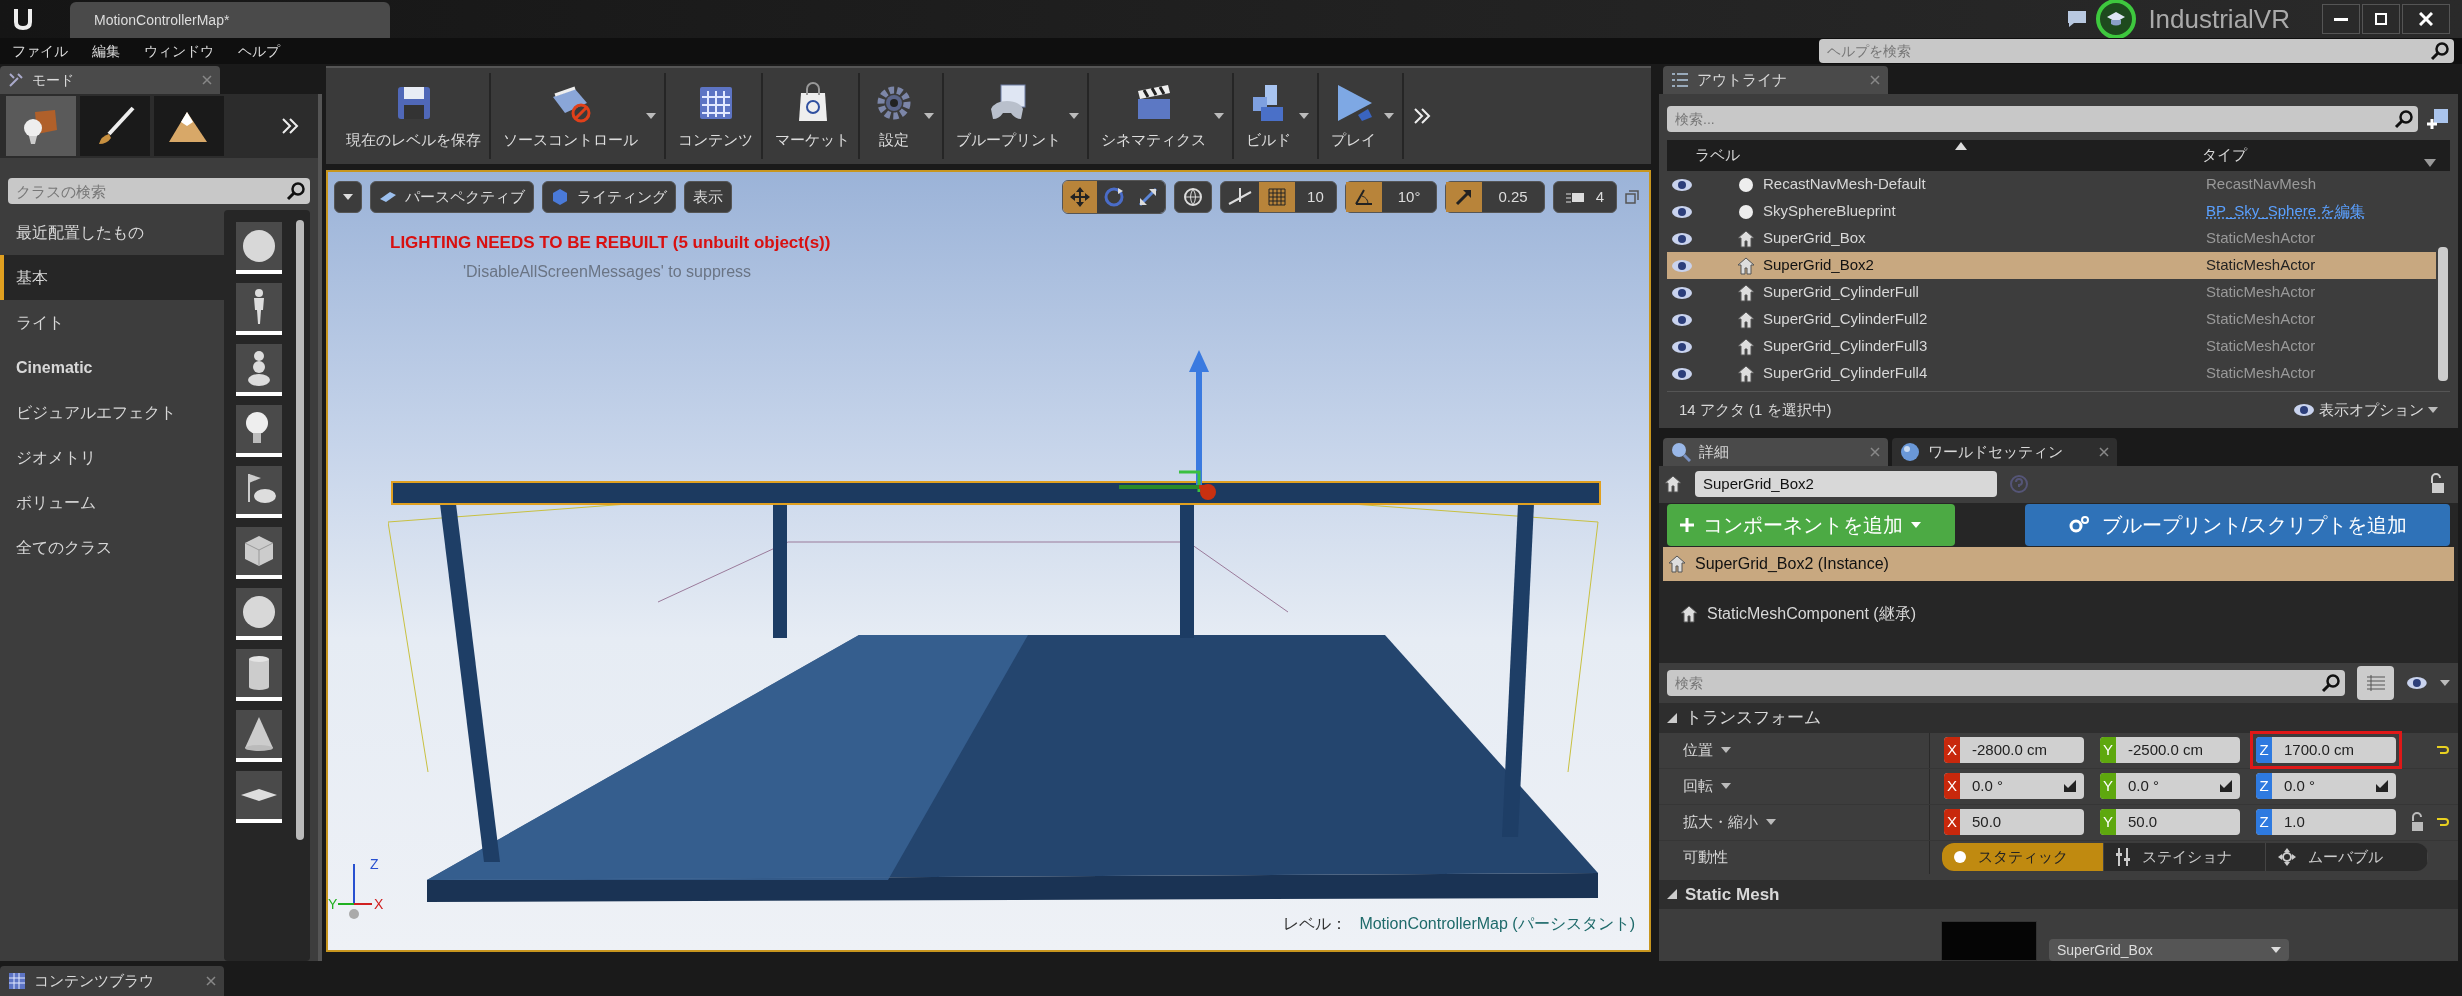 The height and width of the screenshot is (996, 2462). Describe the element at coordinates (2006, 683) in the screenshot. I see `details-search-field: 検索` at that location.